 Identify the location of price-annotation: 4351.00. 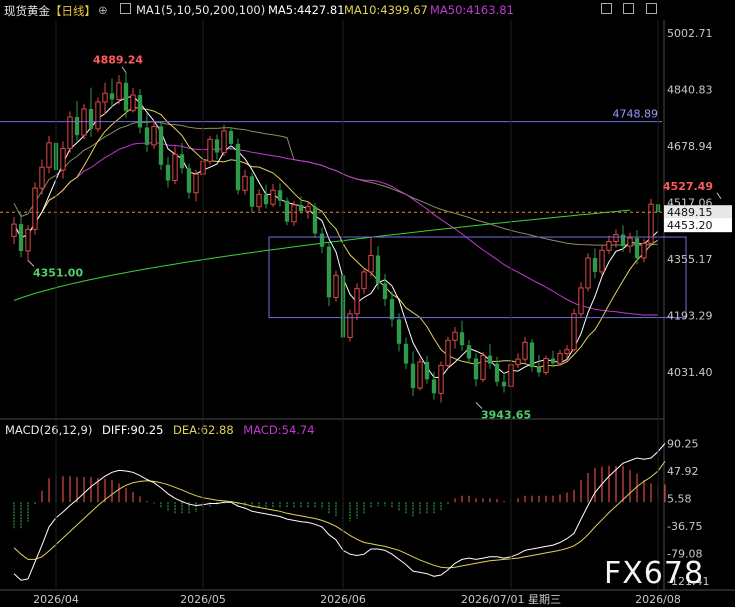
(58, 272).